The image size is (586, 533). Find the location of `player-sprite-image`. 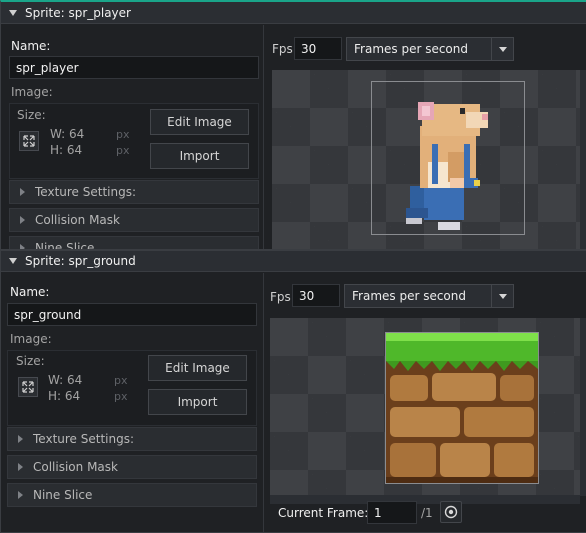

player-sprite-image is located at coordinates (447, 166).